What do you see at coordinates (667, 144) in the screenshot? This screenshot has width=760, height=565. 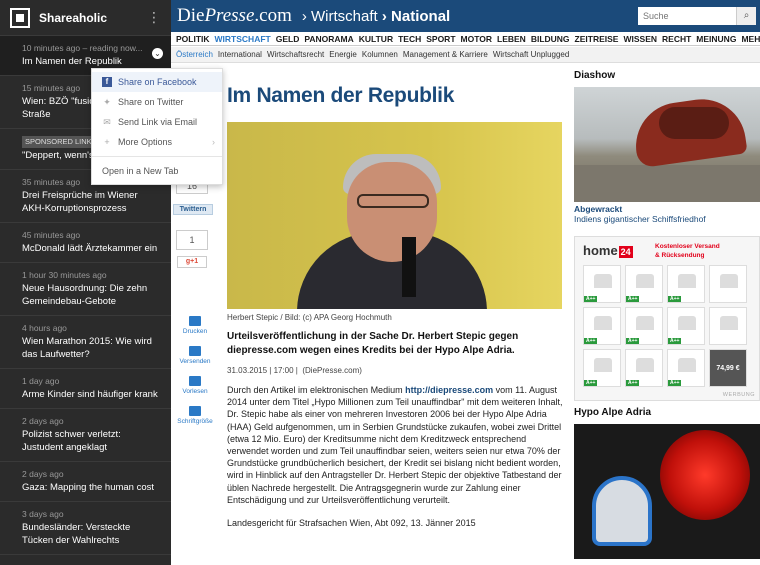 I see `diashow-photo` at bounding box center [667, 144].